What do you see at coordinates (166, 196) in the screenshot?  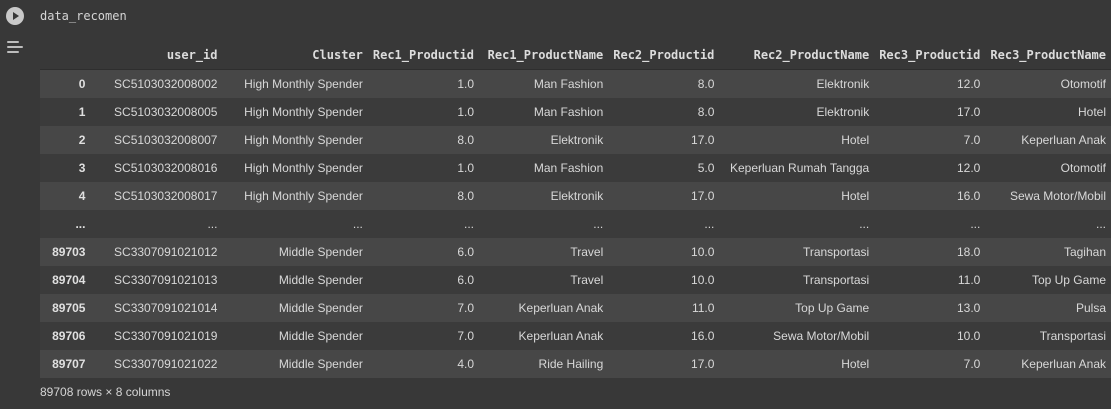 I see `table-cell: SC5103032008017` at bounding box center [166, 196].